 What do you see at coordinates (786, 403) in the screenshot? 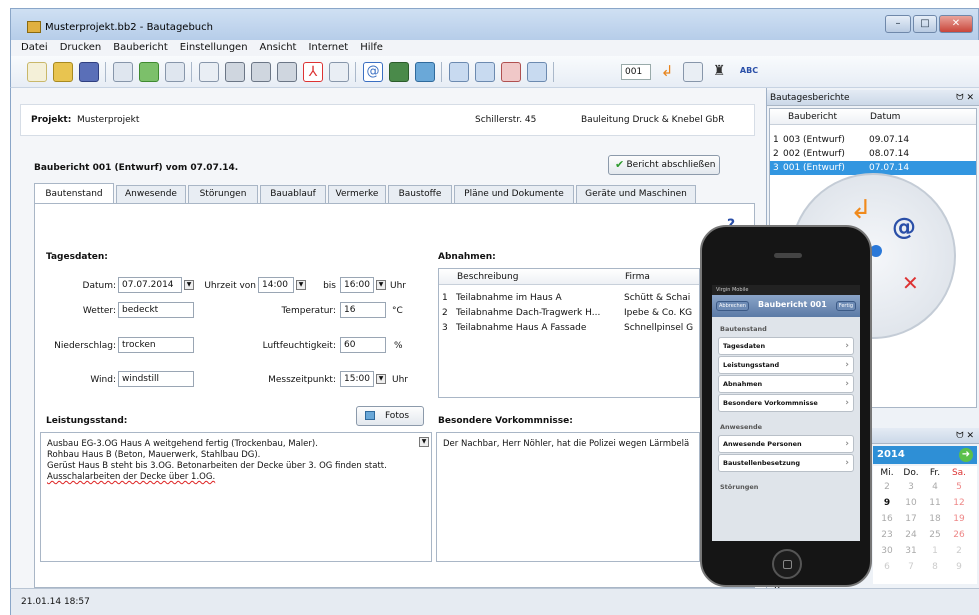
I see `phone-item-vorkommnisse: Besondere Vorkommnisse` at bounding box center [786, 403].